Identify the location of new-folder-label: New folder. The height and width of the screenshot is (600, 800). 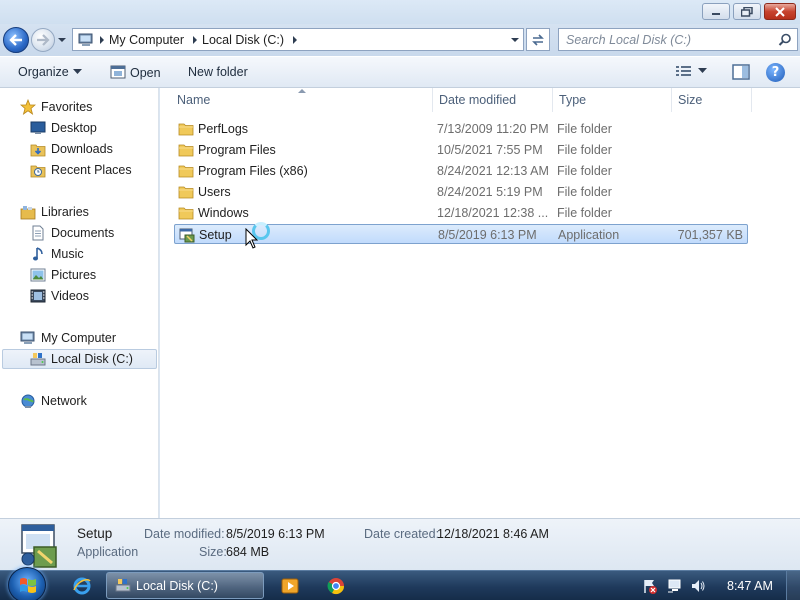
(218, 72).